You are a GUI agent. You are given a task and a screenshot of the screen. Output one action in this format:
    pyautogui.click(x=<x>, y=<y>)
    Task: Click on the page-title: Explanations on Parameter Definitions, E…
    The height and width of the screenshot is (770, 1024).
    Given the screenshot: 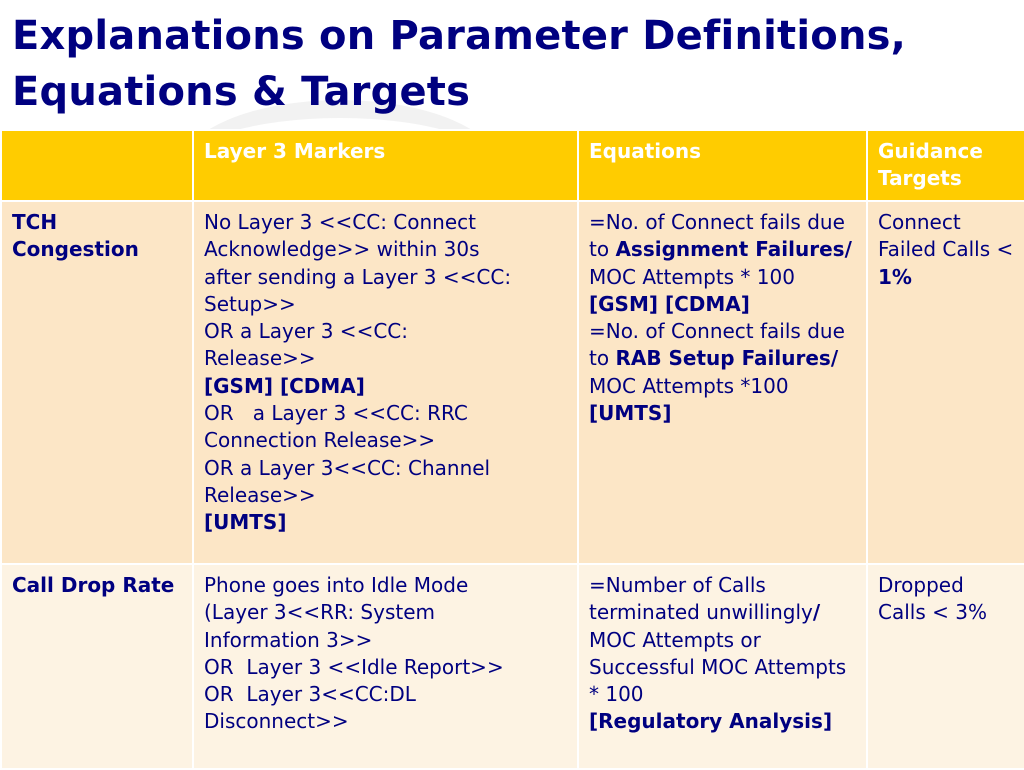 What is the action you would take?
    pyautogui.click(x=459, y=64)
    